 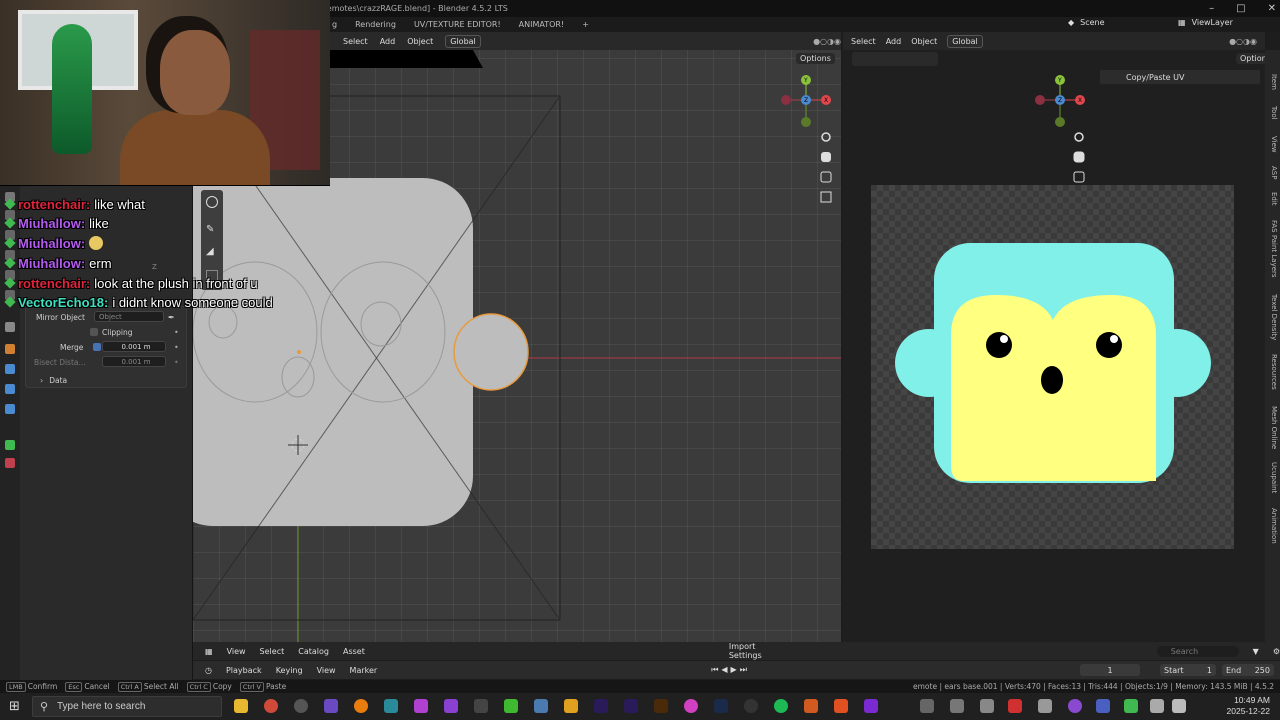 What do you see at coordinates (1110, 670) in the screenshot?
I see `current-frame-field: 1` at bounding box center [1110, 670].